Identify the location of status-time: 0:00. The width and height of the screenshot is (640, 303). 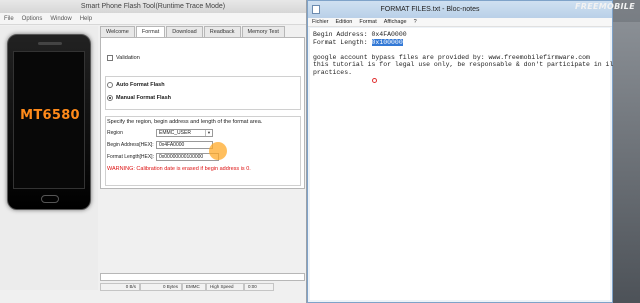
(259, 287).